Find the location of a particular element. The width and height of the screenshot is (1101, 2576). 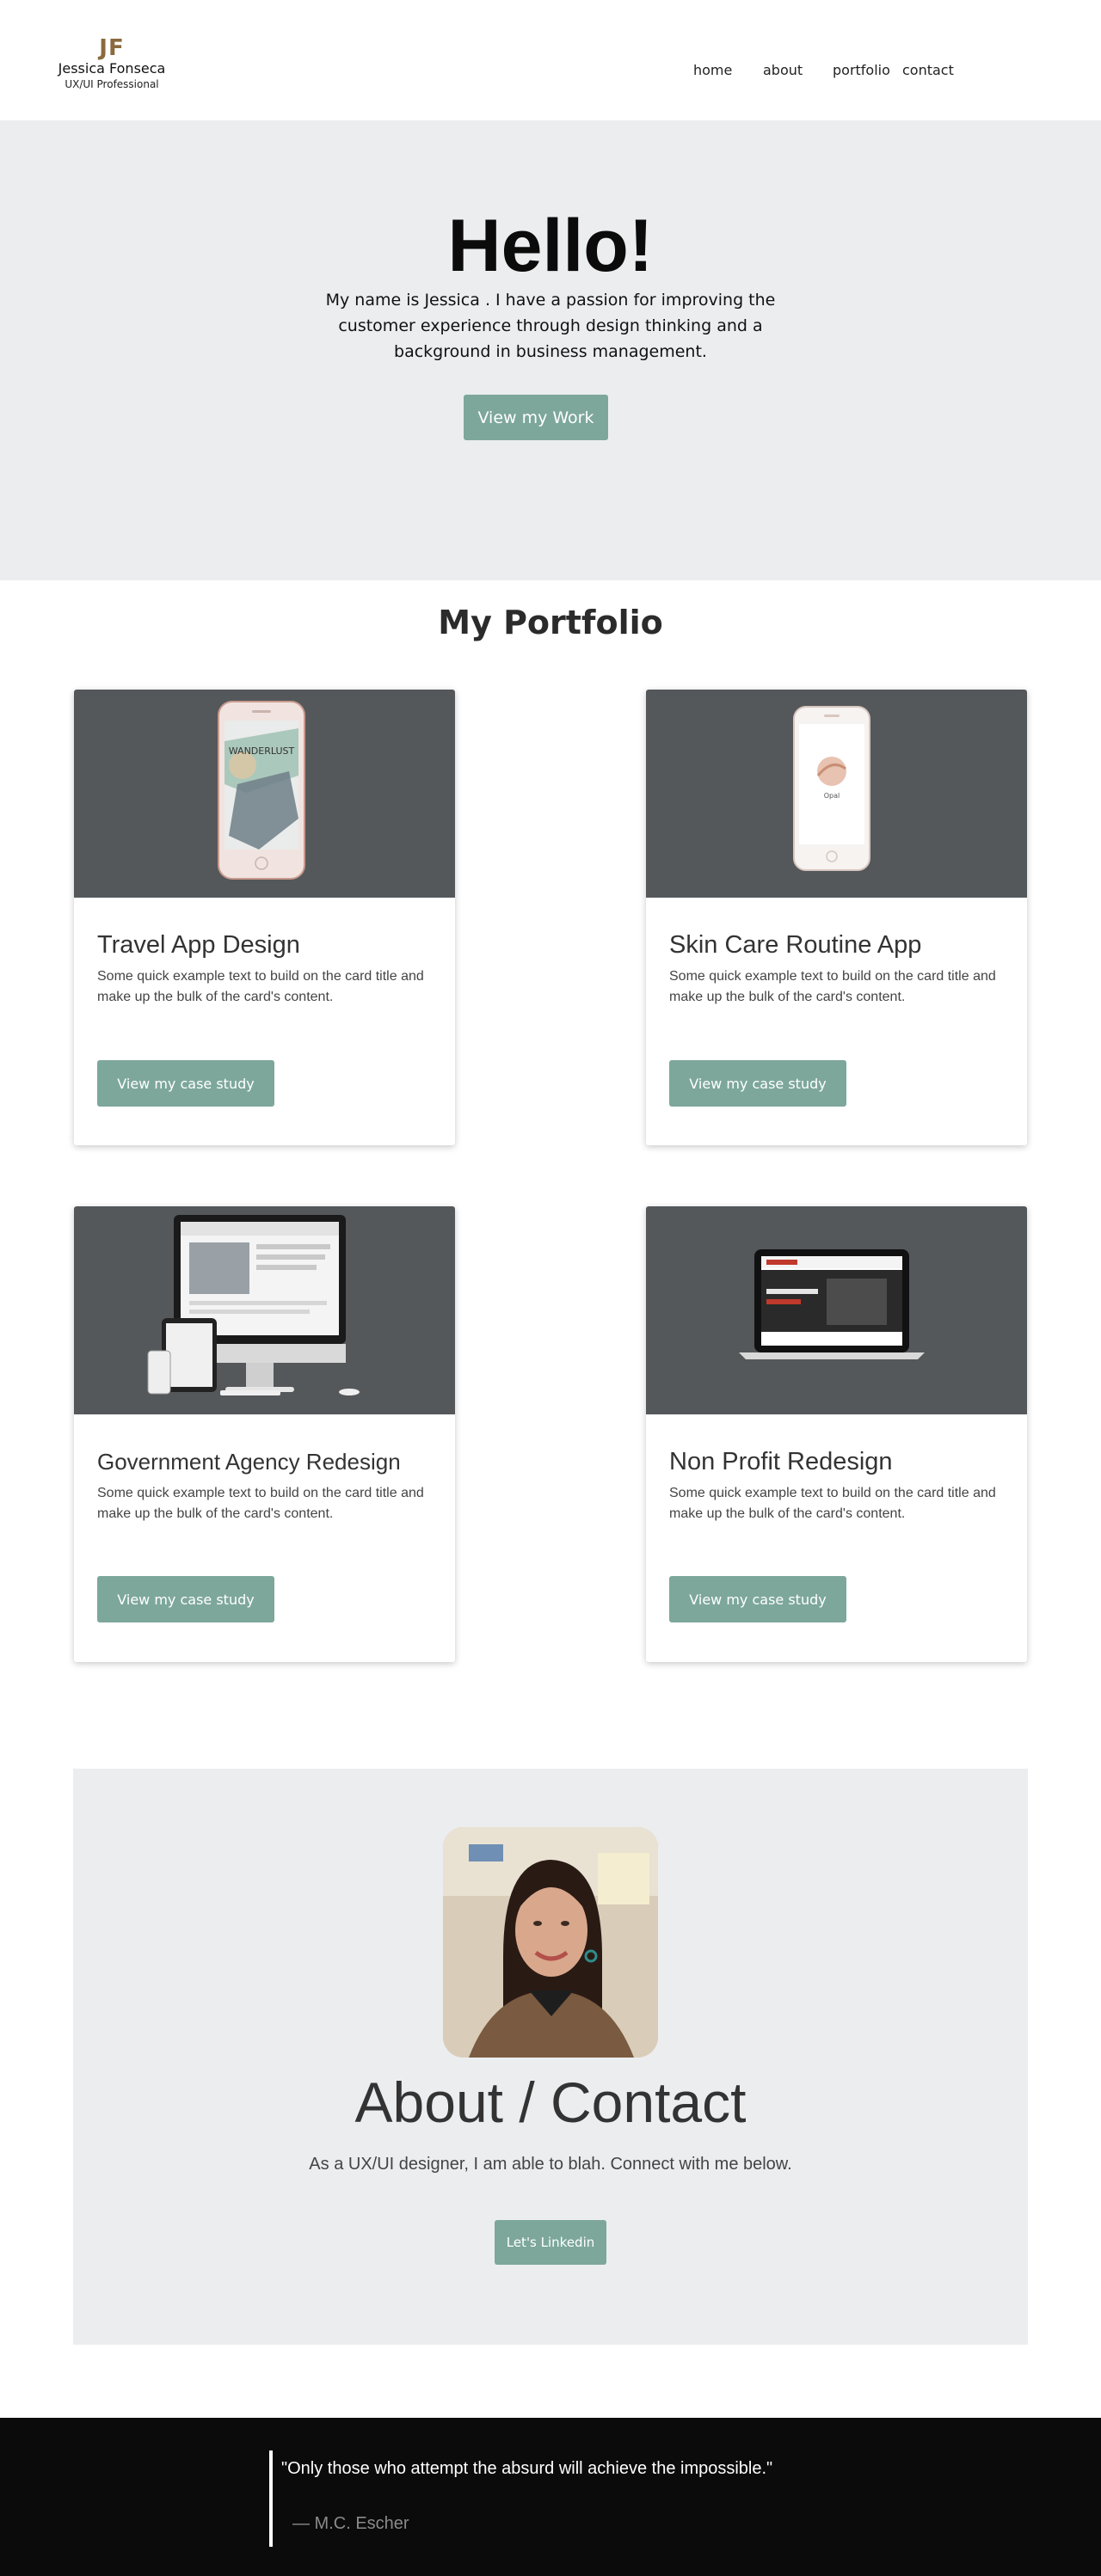

portfolio-title: My Portfolio is located at coordinates (550, 622).